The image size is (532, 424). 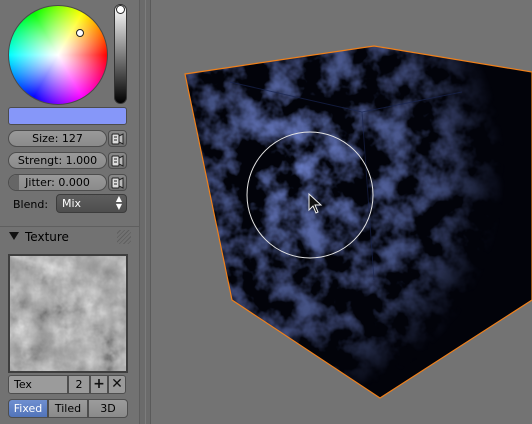 I want to click on texture-preview, so click(x=68, y=313).